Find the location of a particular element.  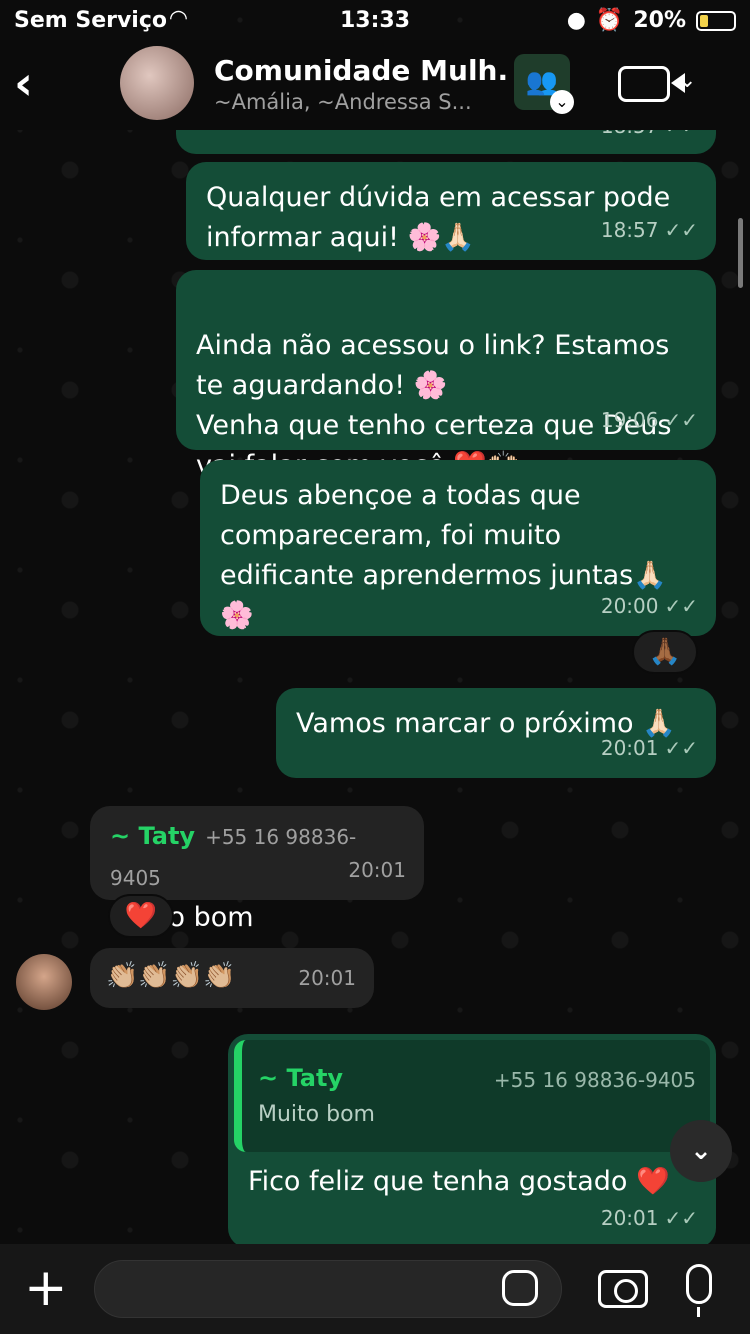

quoted-phone: +55 16 98836-9405 is located at coordinates (594, 1080).